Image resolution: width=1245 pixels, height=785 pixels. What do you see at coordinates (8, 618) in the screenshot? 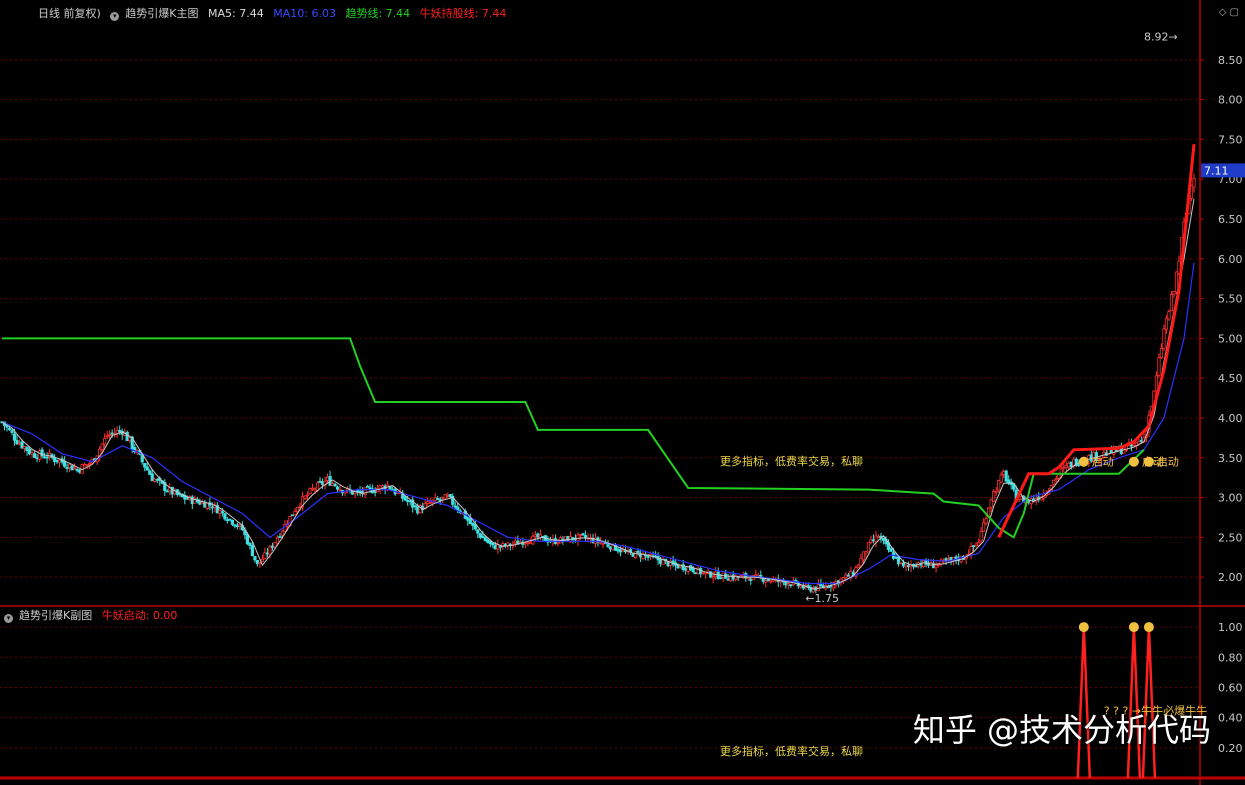
I see `sub-indicator-toggle-icon: ▾` at bounding box center [8, 618].